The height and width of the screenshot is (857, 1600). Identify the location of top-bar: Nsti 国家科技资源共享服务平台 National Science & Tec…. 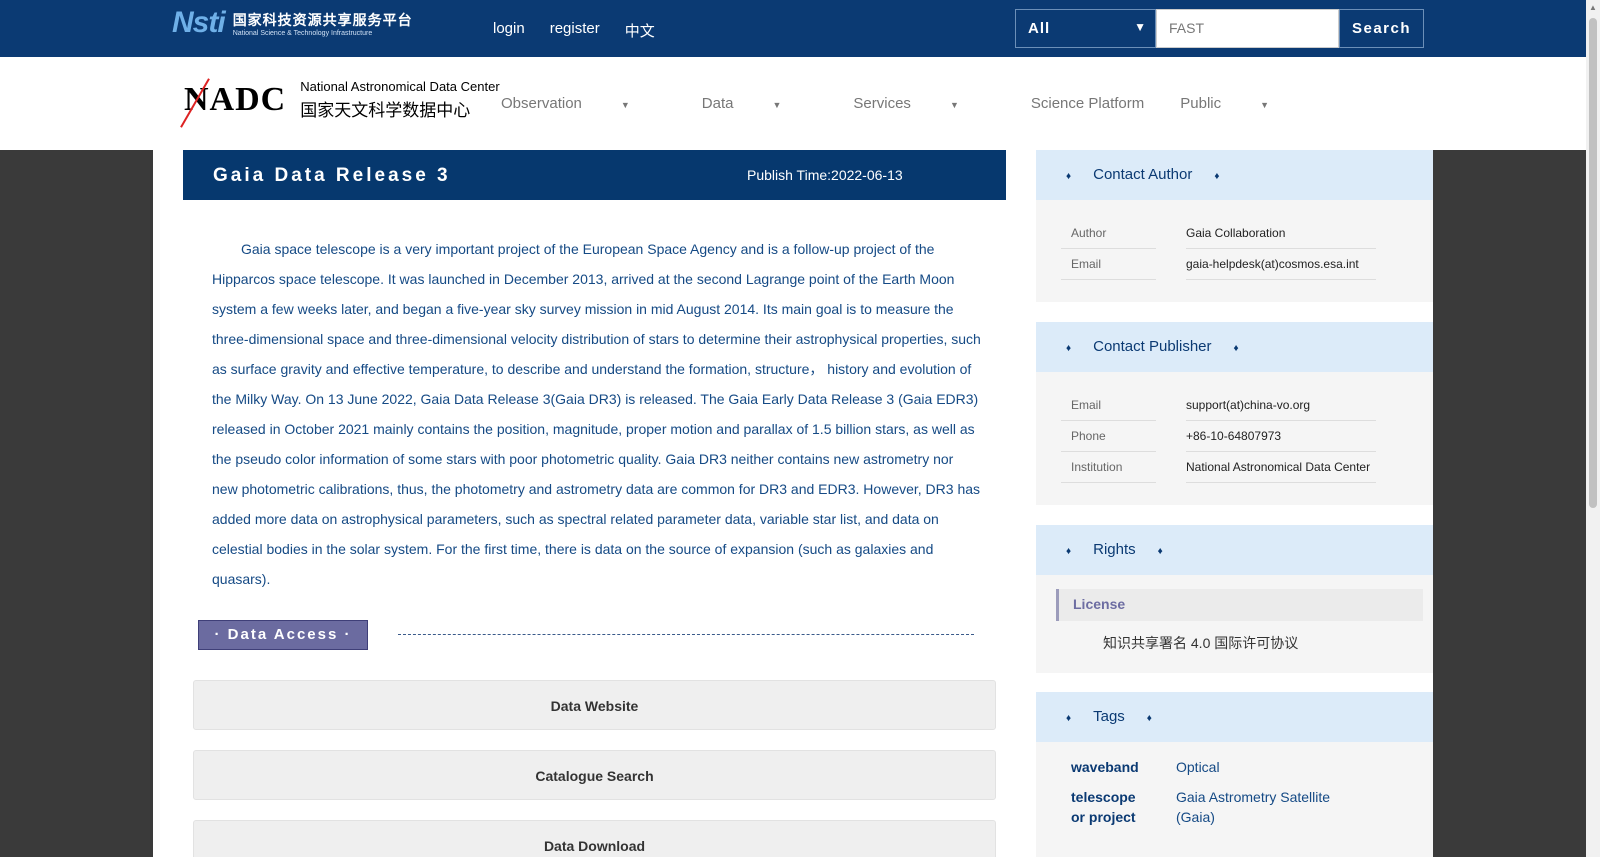
(793, 28).